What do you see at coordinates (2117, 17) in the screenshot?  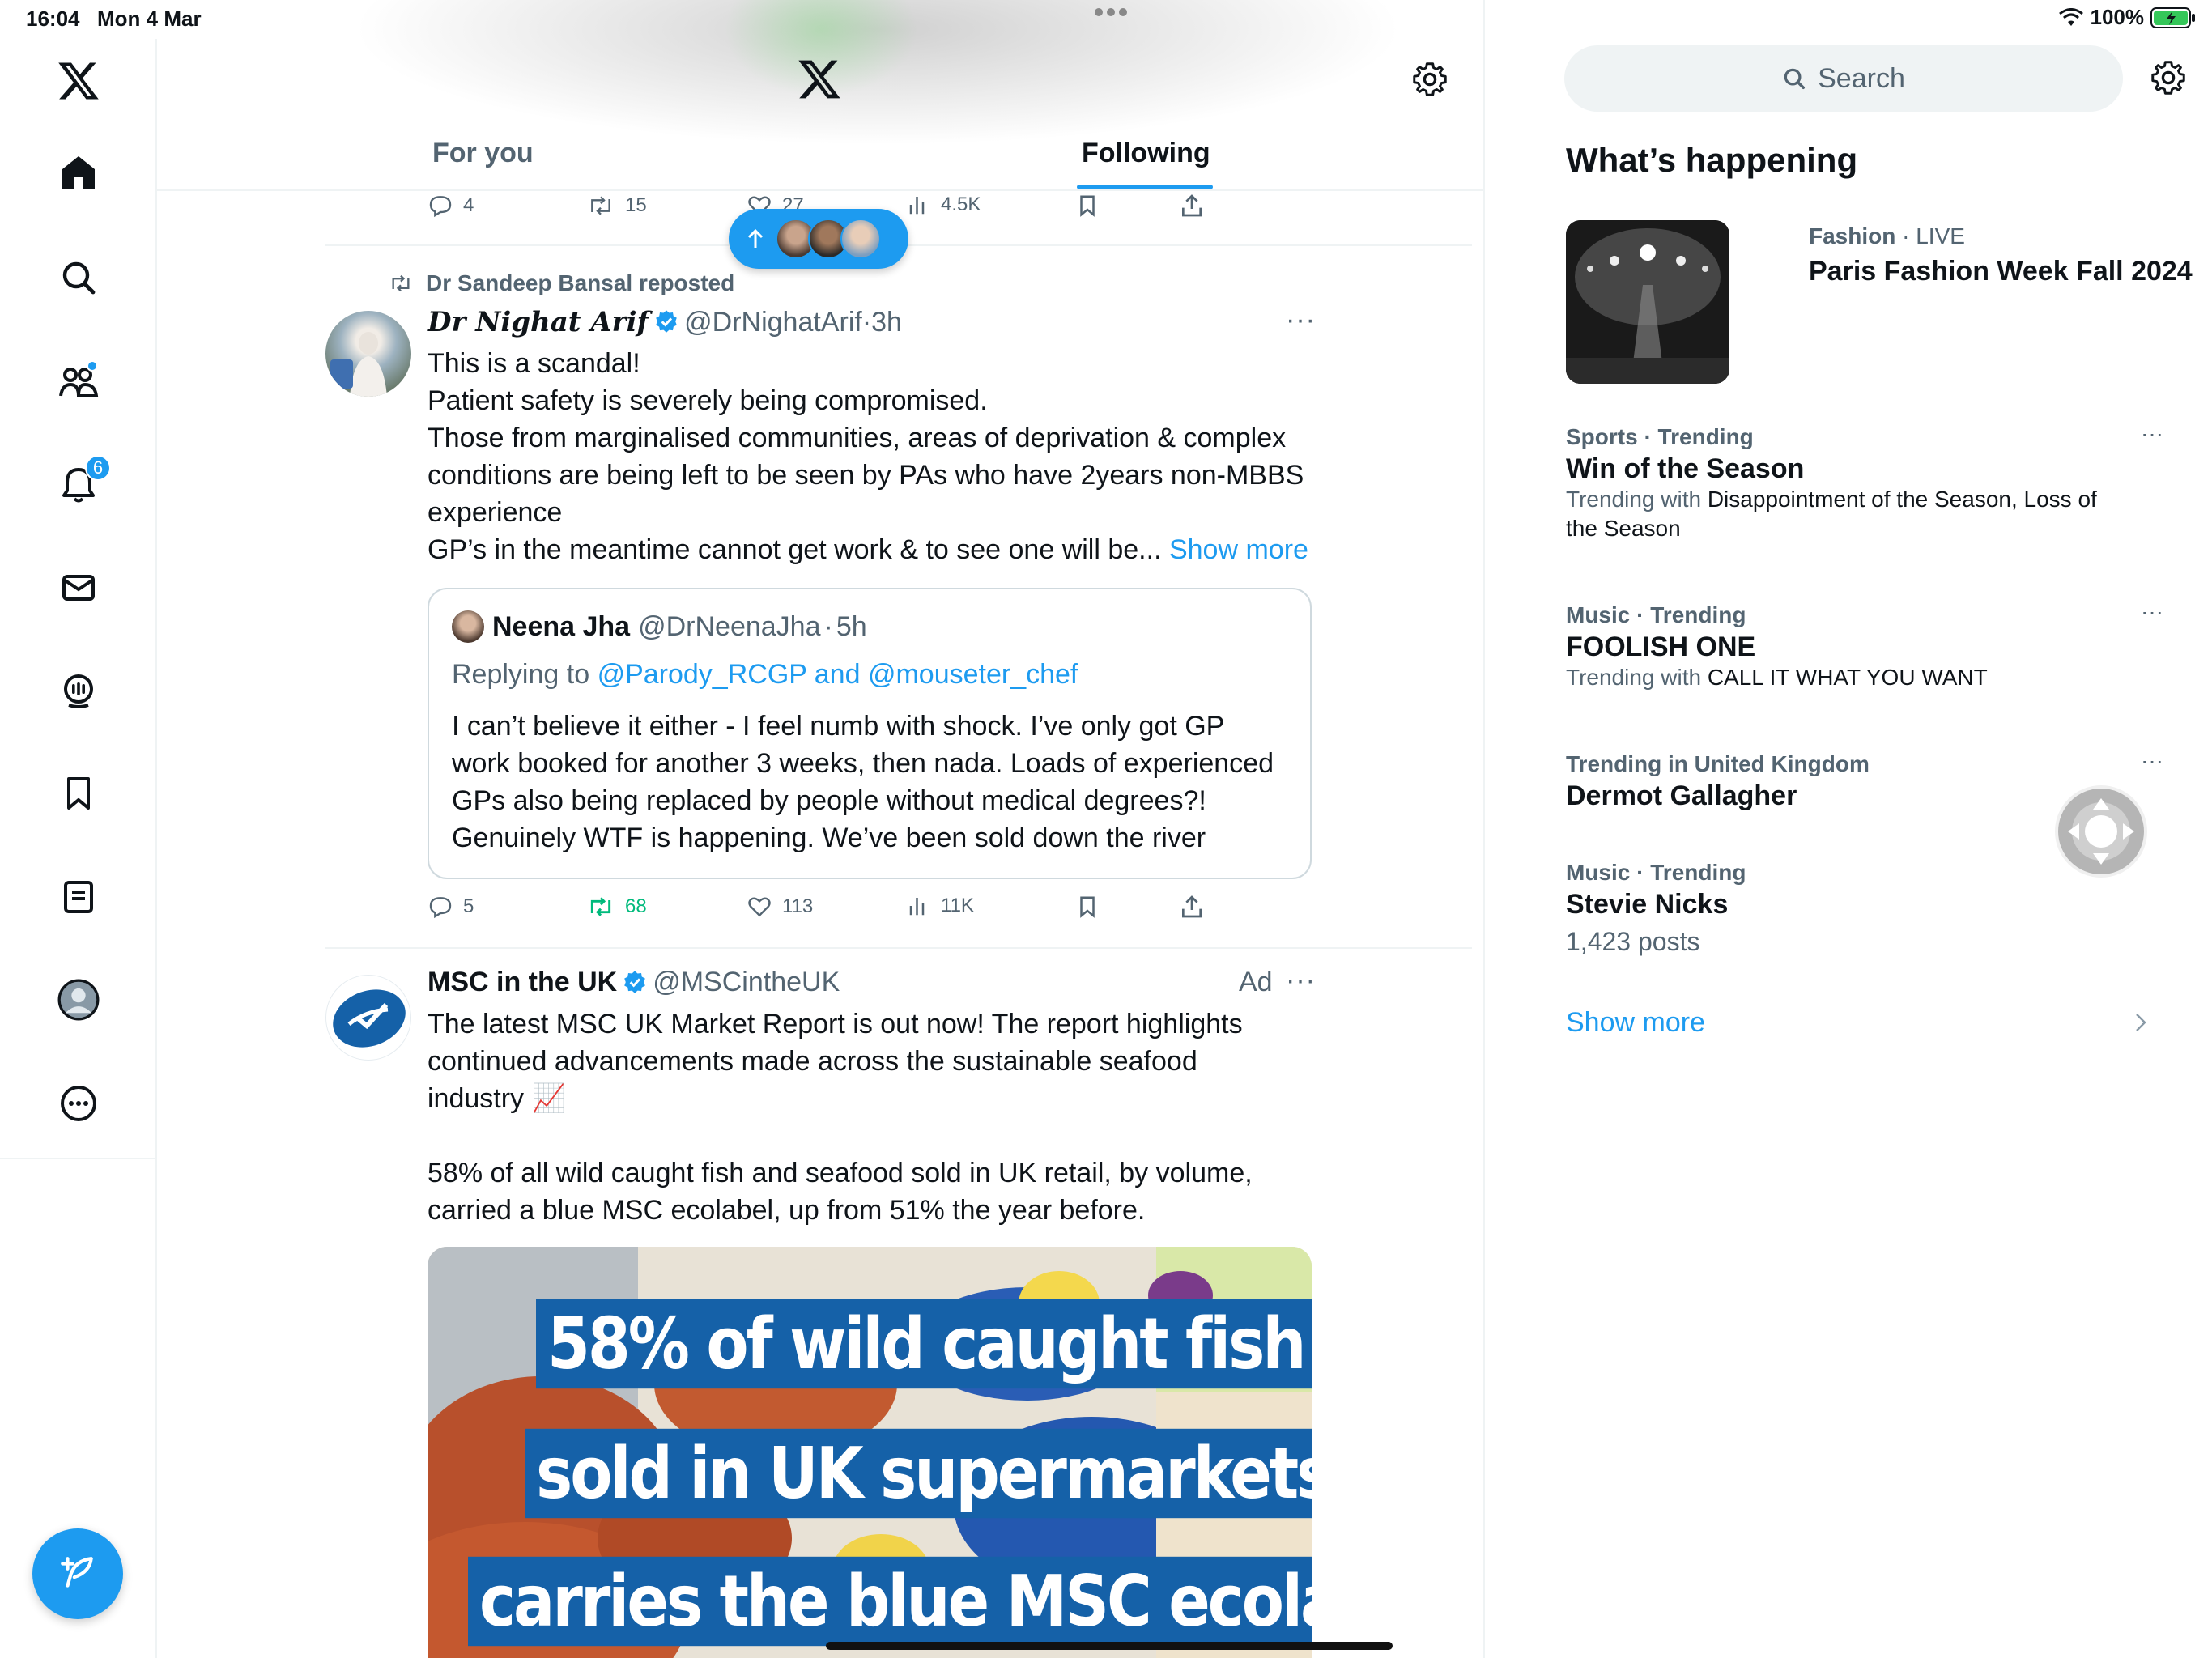 I see `battery-percent: 100%` at bounding box center [2117, 17].